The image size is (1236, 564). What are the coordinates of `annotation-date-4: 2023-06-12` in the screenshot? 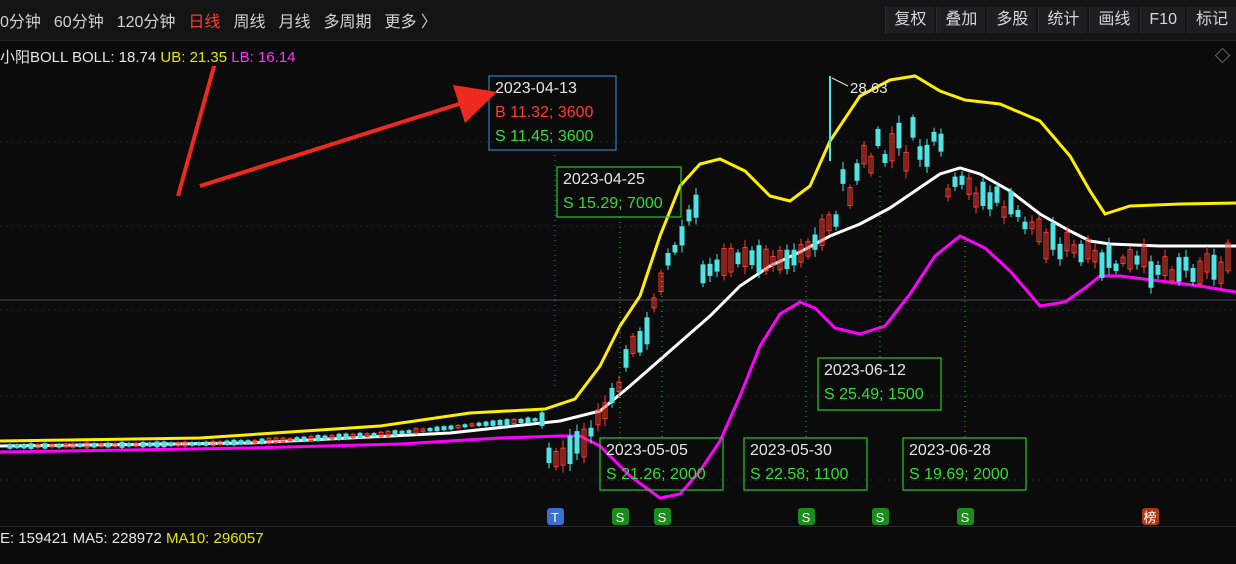 It's located at (865, 370).